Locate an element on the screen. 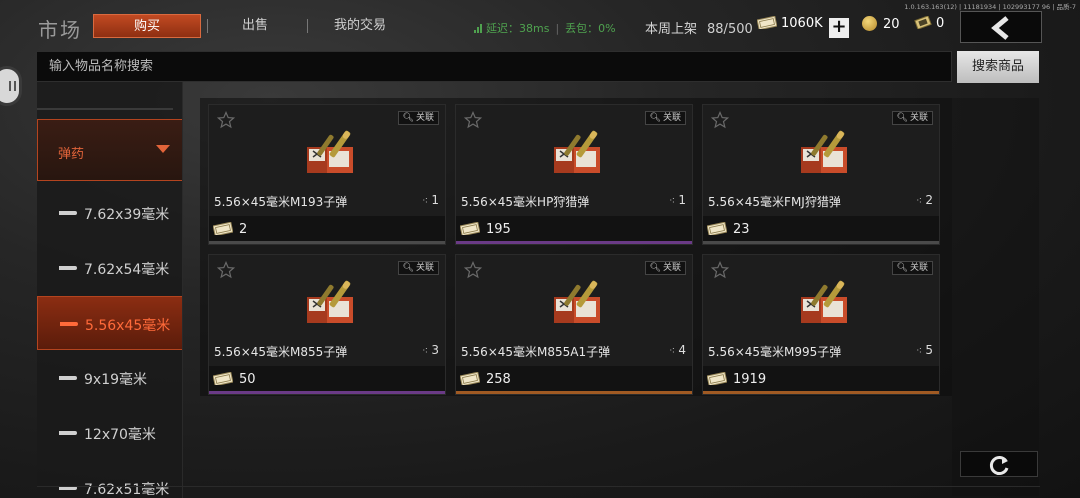 The height and width of the screenshot is (498, 1080). category-ammo: 弹药 is located at coordinates (109, 150).